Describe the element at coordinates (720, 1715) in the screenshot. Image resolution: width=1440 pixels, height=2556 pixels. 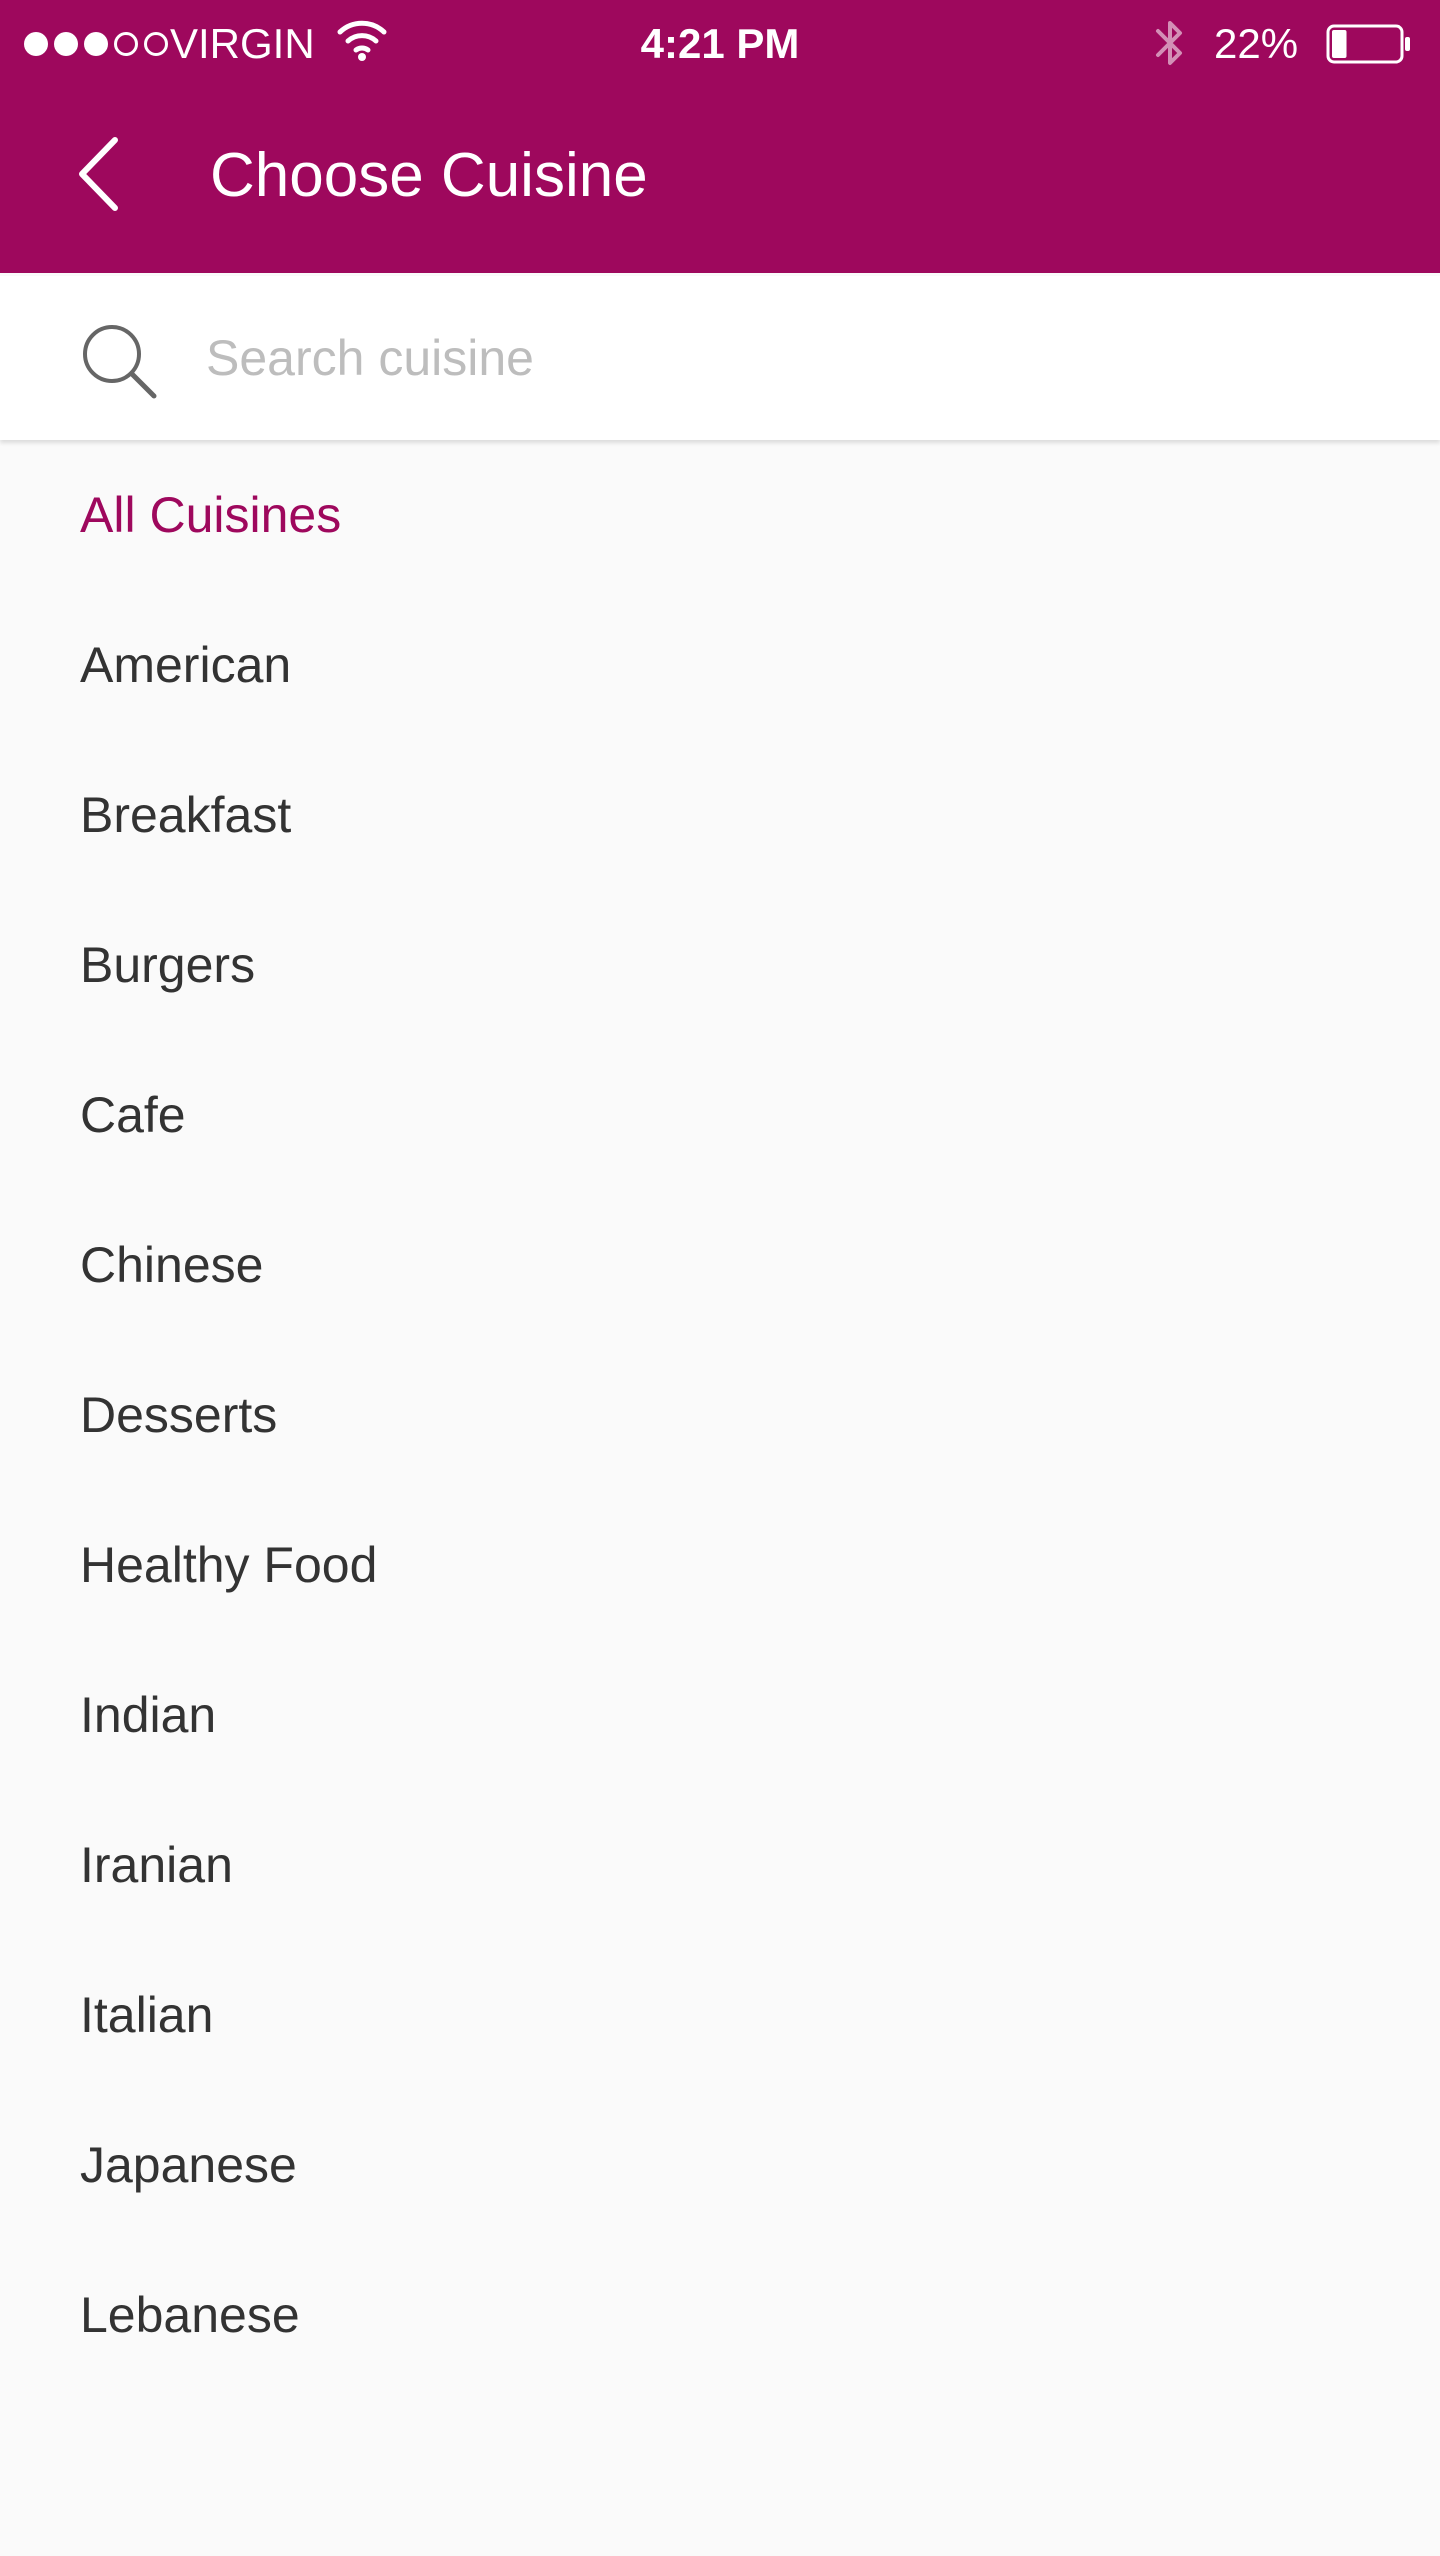
I see `cuisine-item-indian: Indian` at that location.